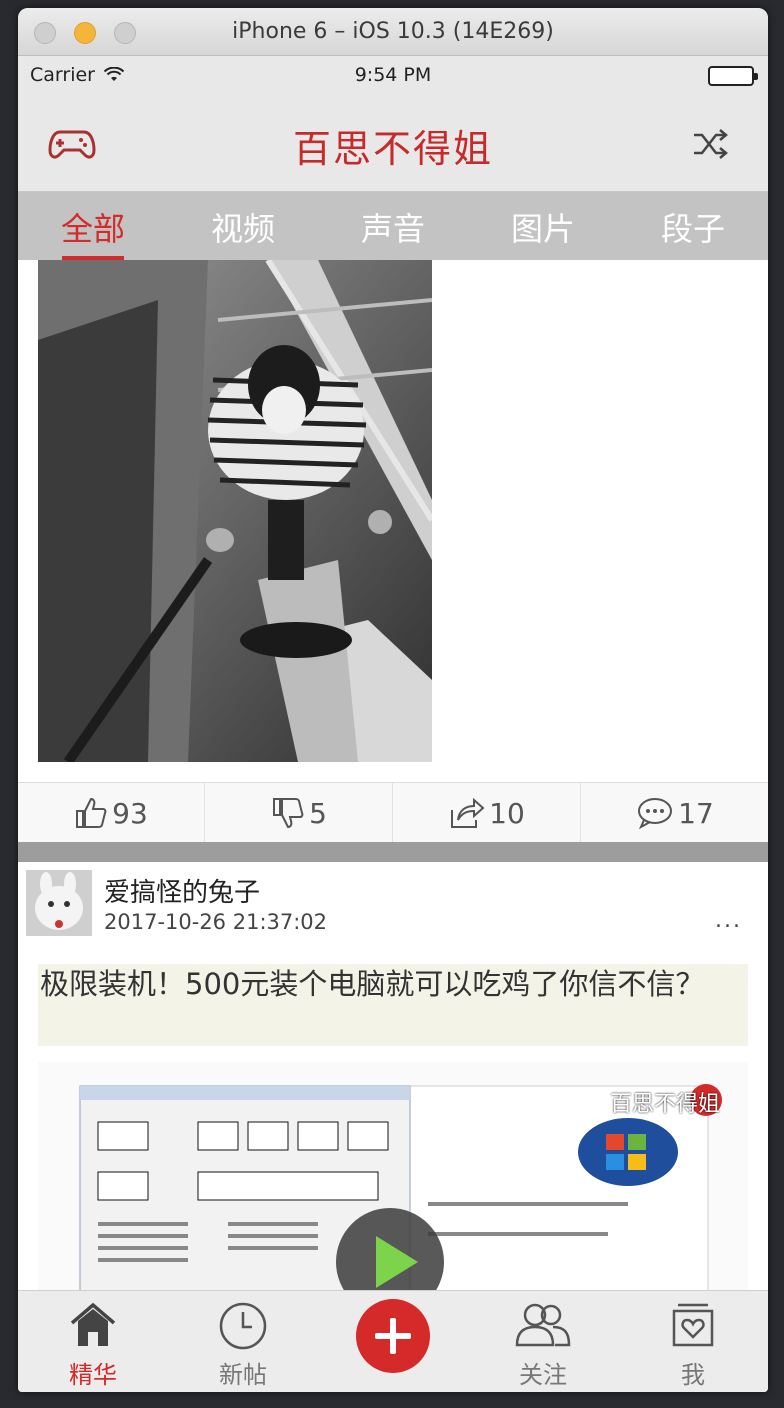  What do you see at coordinates (392, 149) in the screenshot?
I see `app-title: 百思不得姐` at bounding box center [392, 149].